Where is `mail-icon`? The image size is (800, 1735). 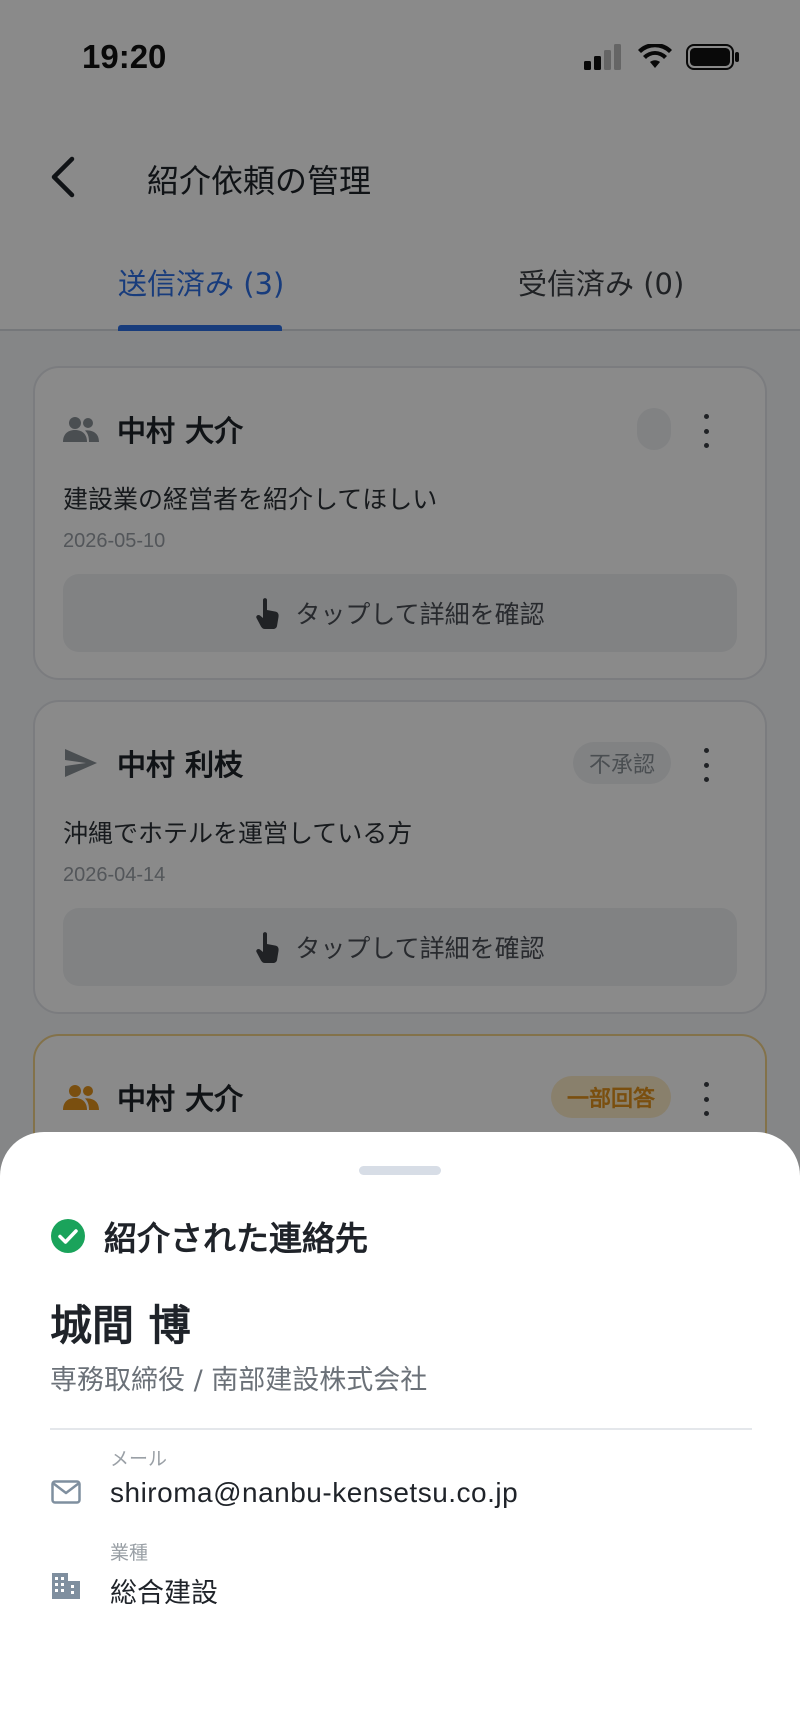 mail-icon is located at coordinates (66, 1492).